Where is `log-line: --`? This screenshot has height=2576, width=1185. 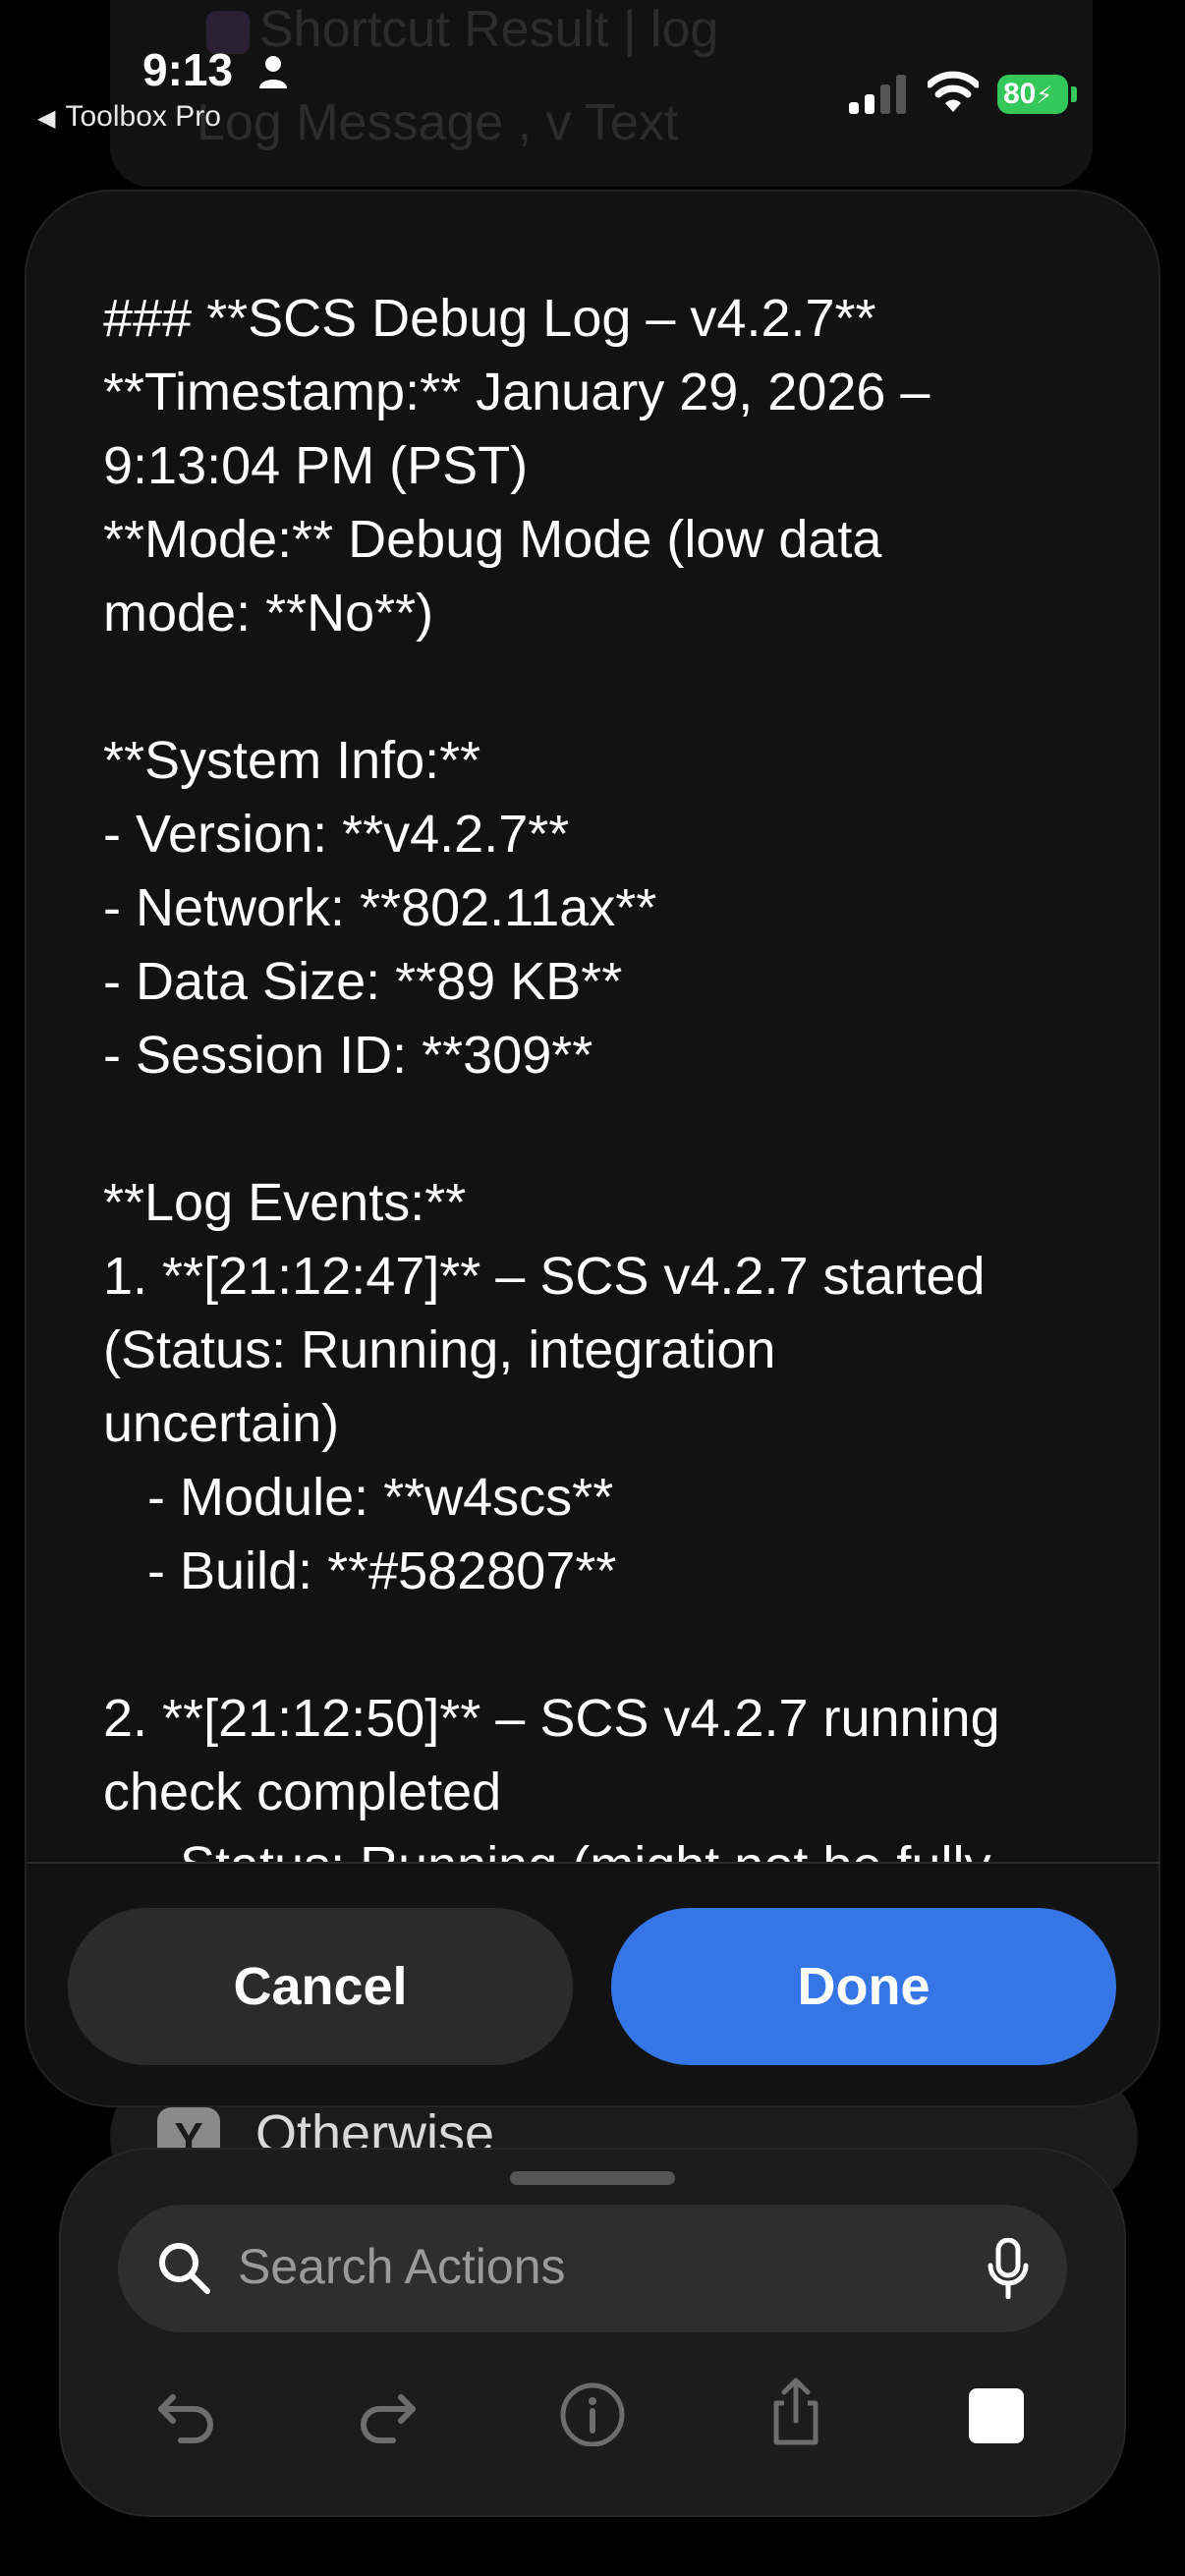 log-line: -- is located at coordinates (552, 200).